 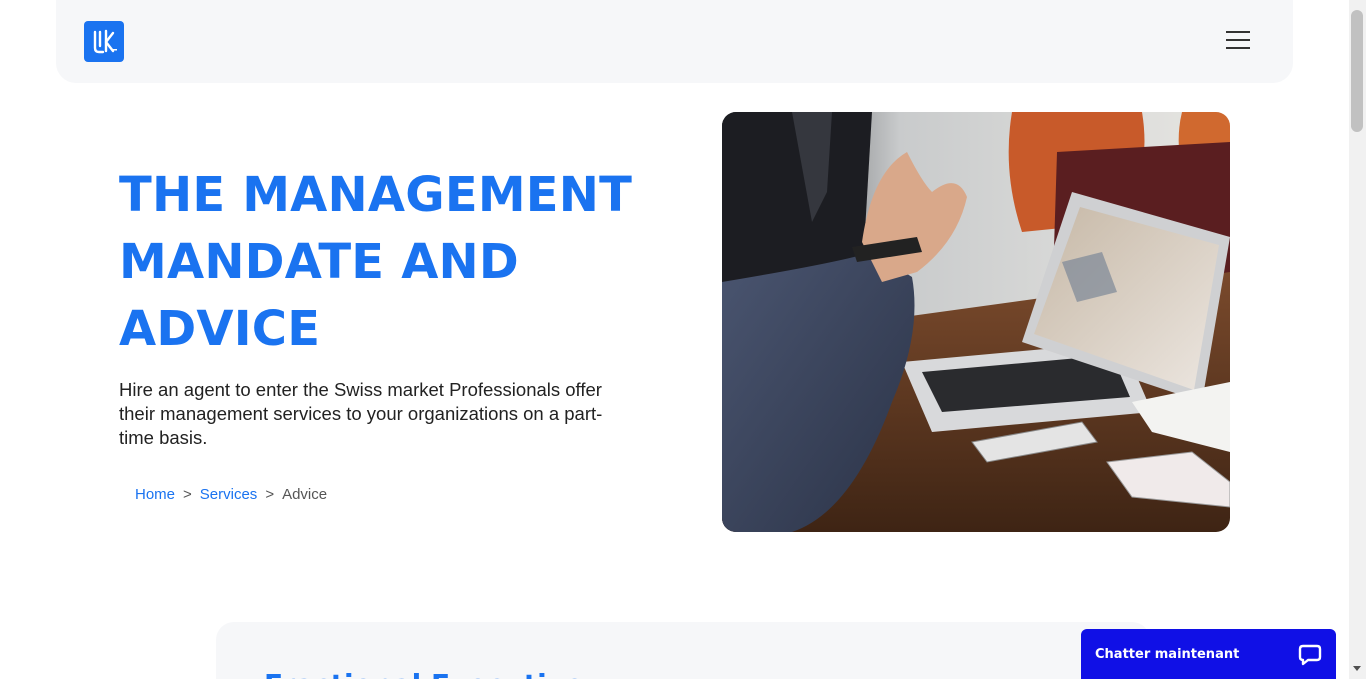 What do you see at coordinates (674, 41) in the screenshot?
I see `site-header` at bounding box center [674, 41].